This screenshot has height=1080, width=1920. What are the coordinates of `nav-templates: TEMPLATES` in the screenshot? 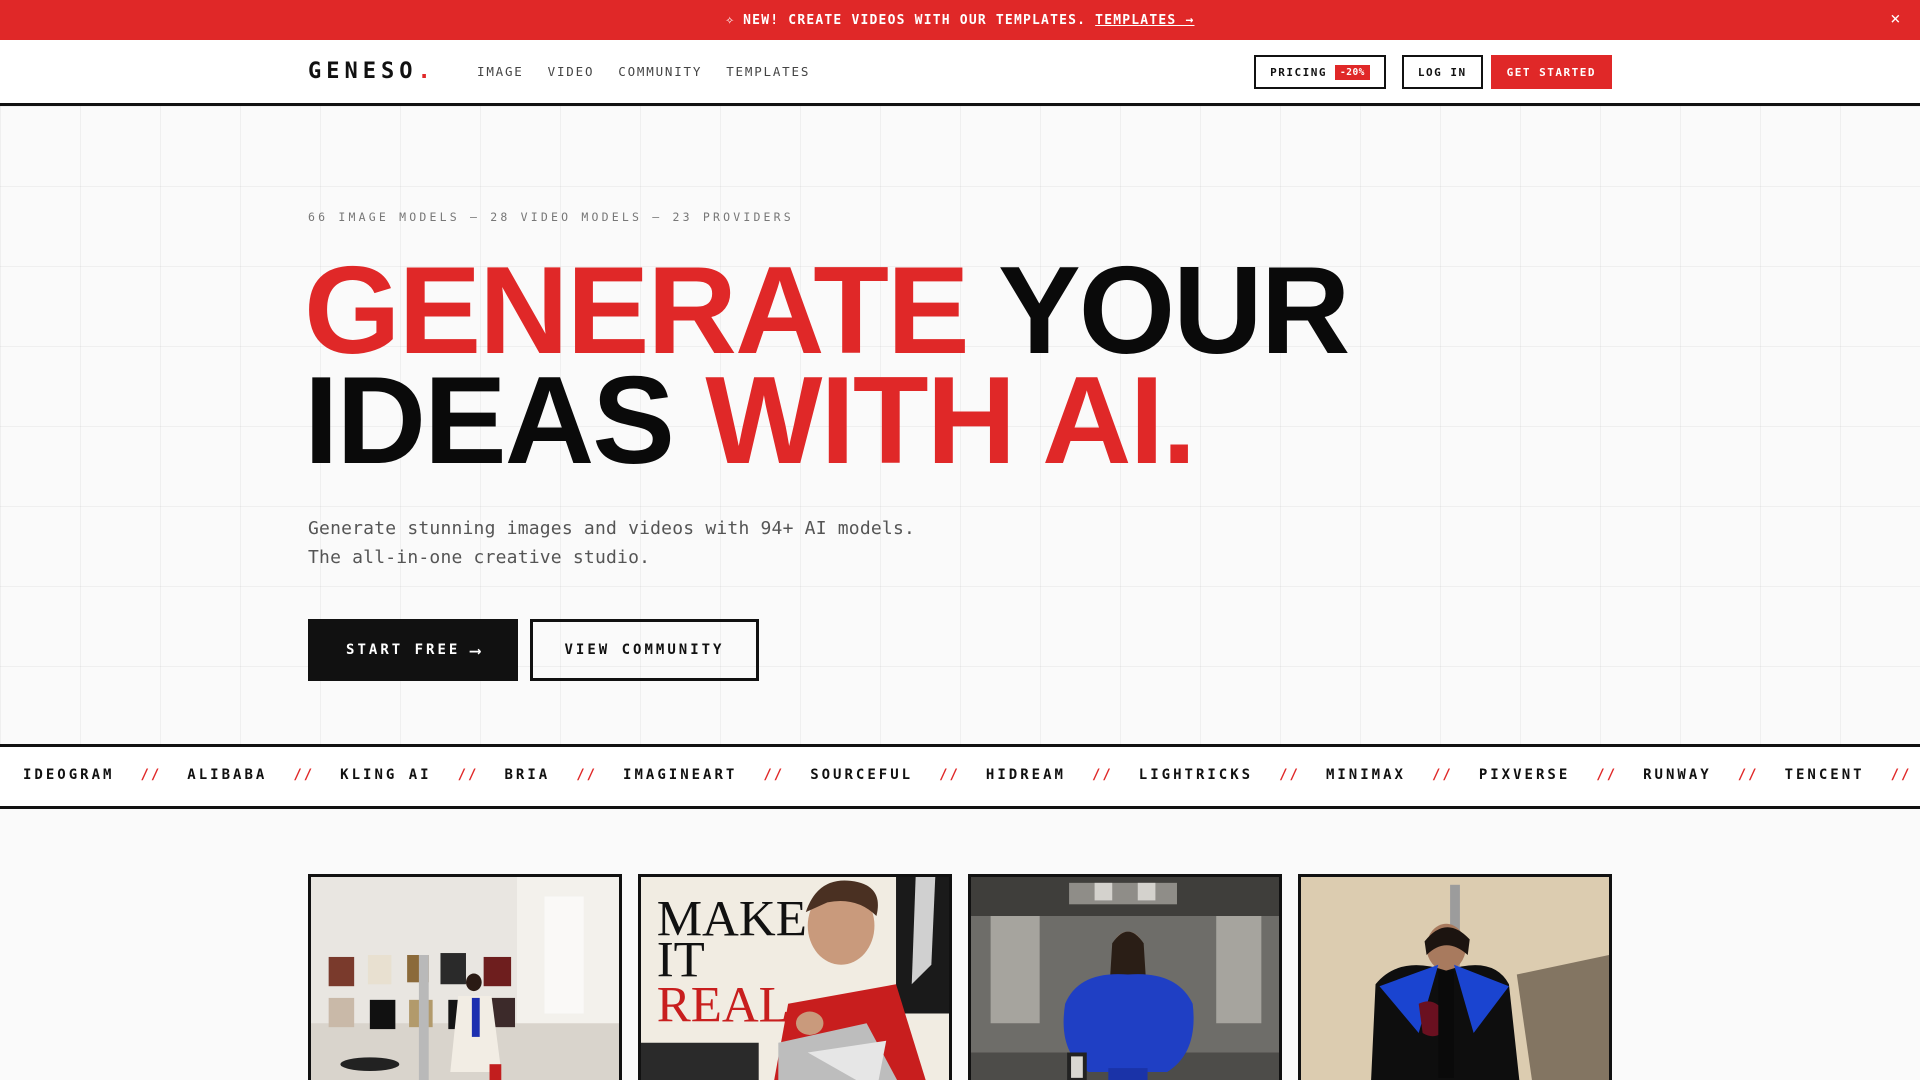 It's located at (768, 71).